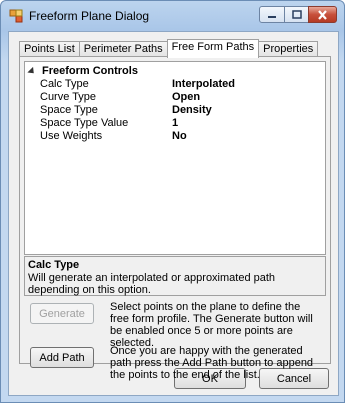  What do you see at coordinates (68, 97) in the screenshot?
I see `property-name: Curve Type` at bounding box center [68, 97].